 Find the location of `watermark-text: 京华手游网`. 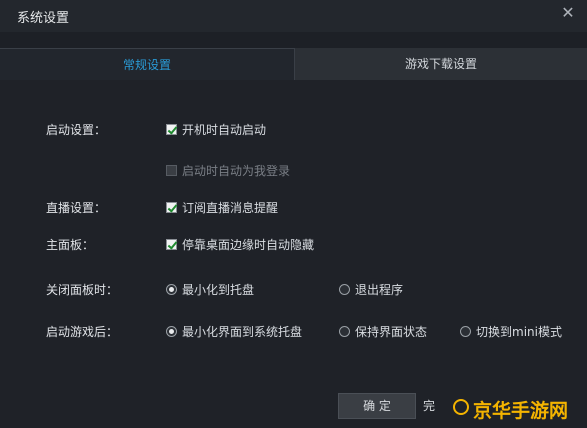

watermark-text: 京华手游网 is located at coordinates (521, 411).